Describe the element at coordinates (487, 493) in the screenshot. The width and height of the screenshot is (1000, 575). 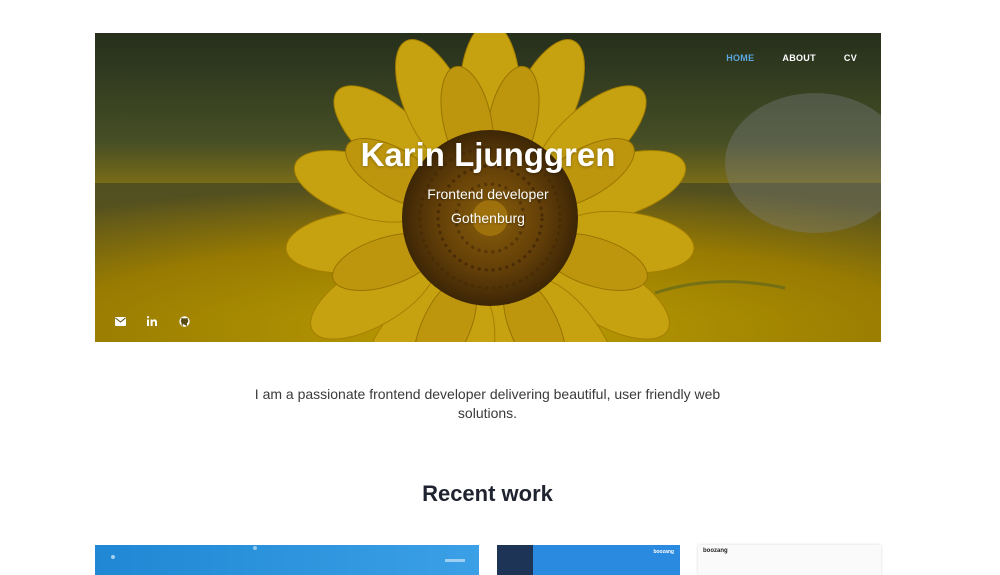
I see `recent-work-title: Recent work` at that location.